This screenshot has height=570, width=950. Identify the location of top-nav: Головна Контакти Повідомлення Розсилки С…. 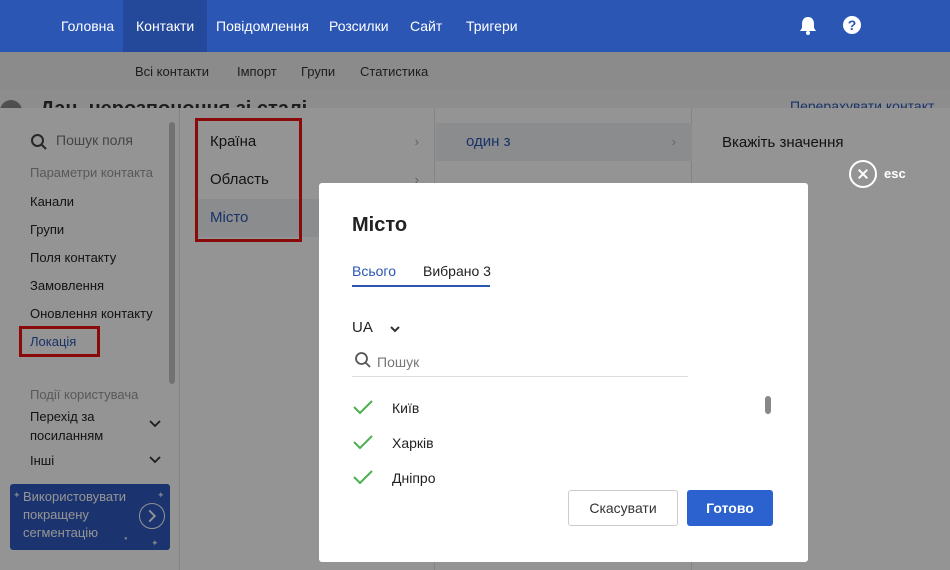
(475, 26).